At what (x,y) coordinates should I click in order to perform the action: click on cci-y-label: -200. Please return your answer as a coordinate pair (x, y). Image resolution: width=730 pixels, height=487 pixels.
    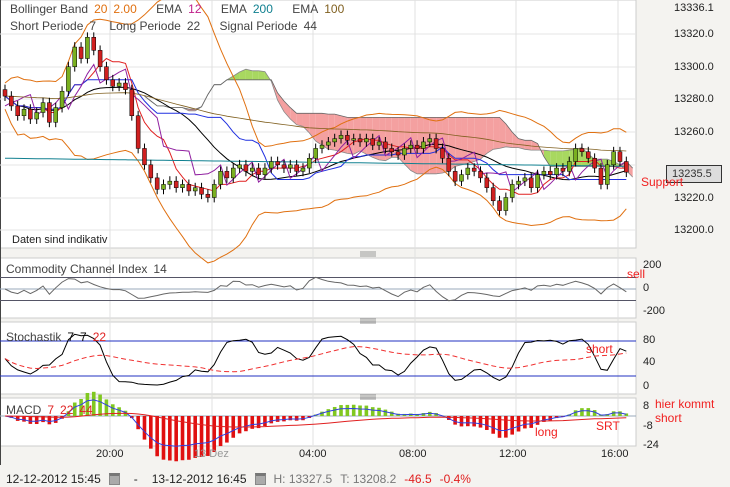
    Looking at the image, I should click on (654, 311).